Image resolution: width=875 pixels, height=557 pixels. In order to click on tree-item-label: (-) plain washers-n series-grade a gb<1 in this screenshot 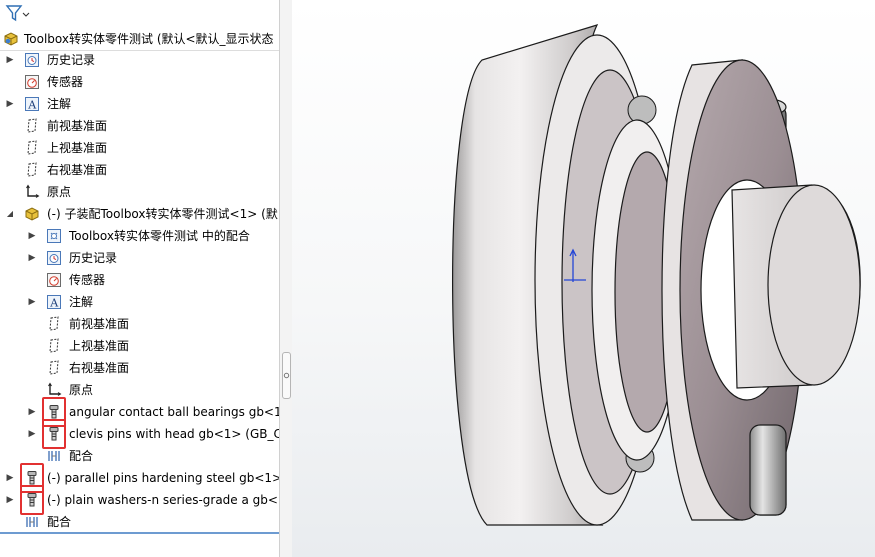, I will do `click(163, 500)`.